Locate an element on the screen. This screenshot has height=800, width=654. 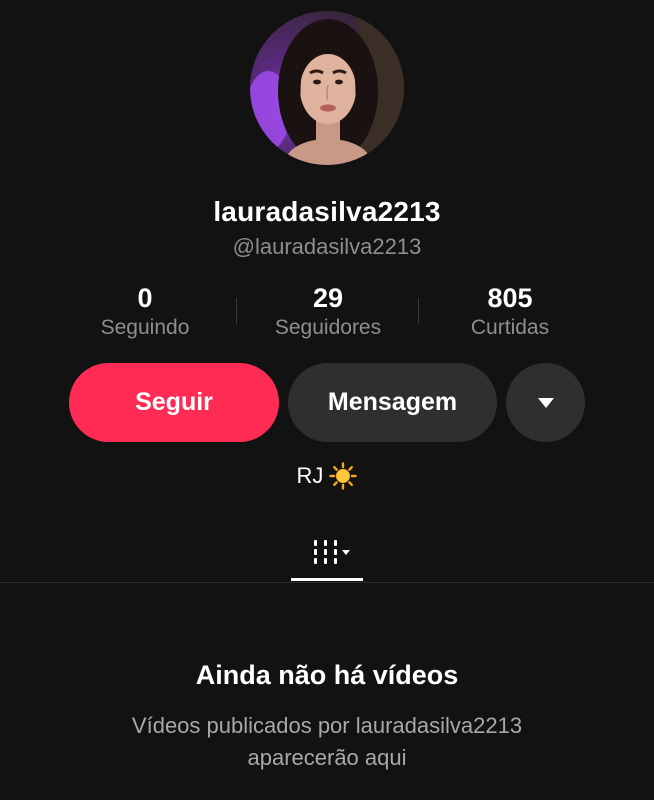
stat-likes: 805 Curtidas is located at coordinates (510, 312).